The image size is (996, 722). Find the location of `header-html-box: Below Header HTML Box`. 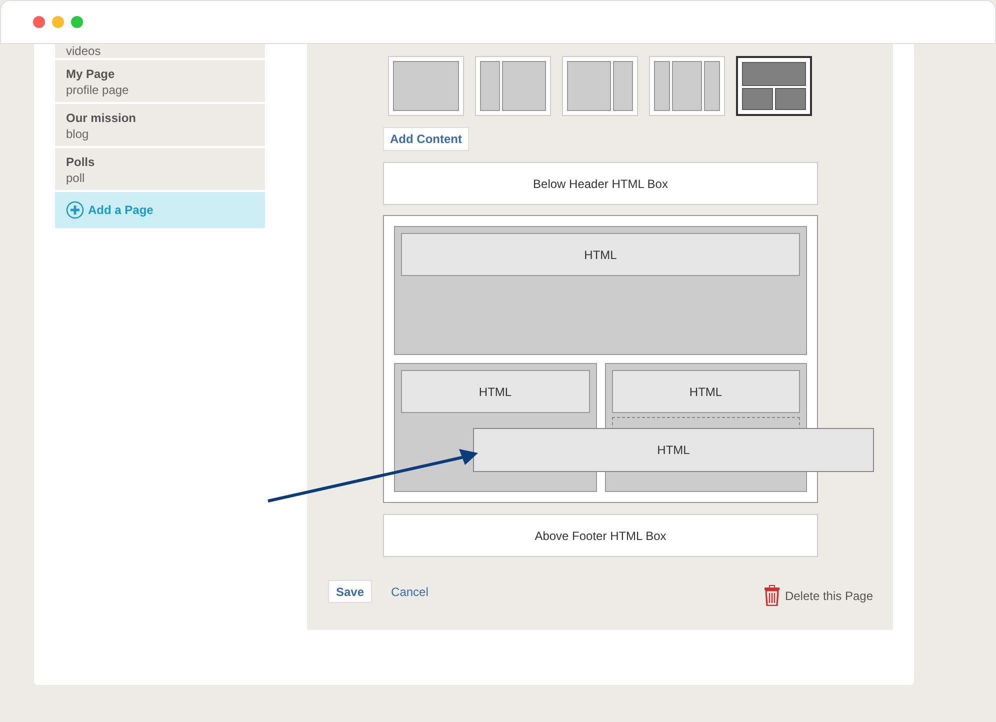

header-html-box: Below Header HTML Box is located at coordinates (600, 183).